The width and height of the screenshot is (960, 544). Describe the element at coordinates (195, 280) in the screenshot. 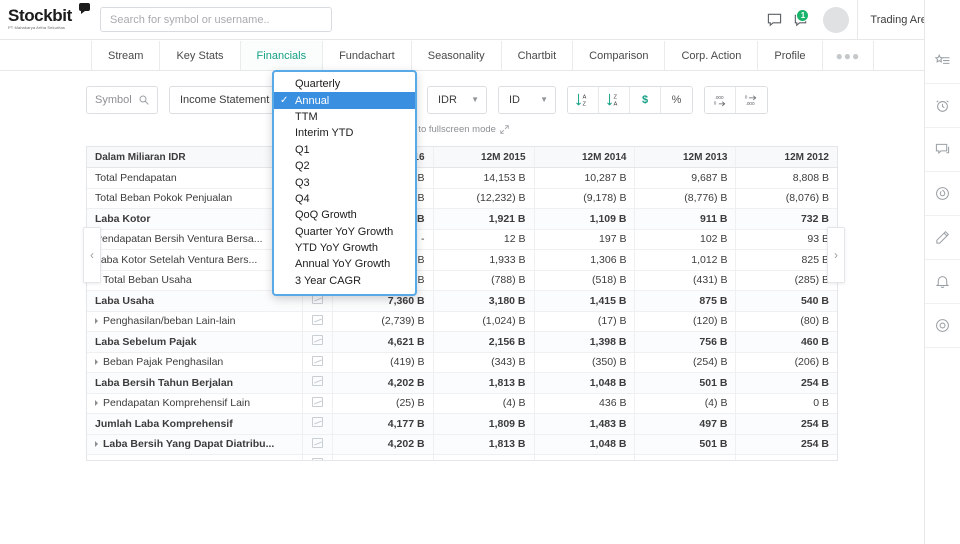

I see `row-label: Total Beban Usaha` at that location.